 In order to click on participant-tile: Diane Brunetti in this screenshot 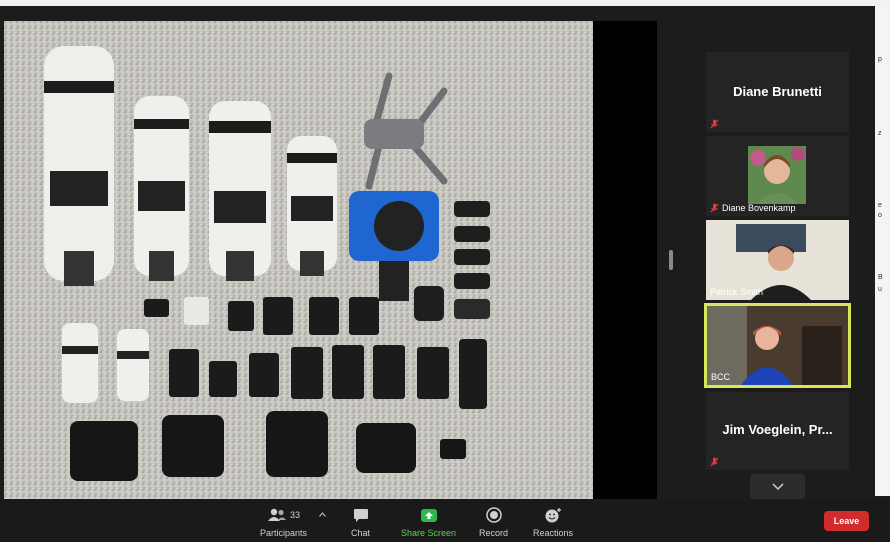, I will do `click(777, 92)`.